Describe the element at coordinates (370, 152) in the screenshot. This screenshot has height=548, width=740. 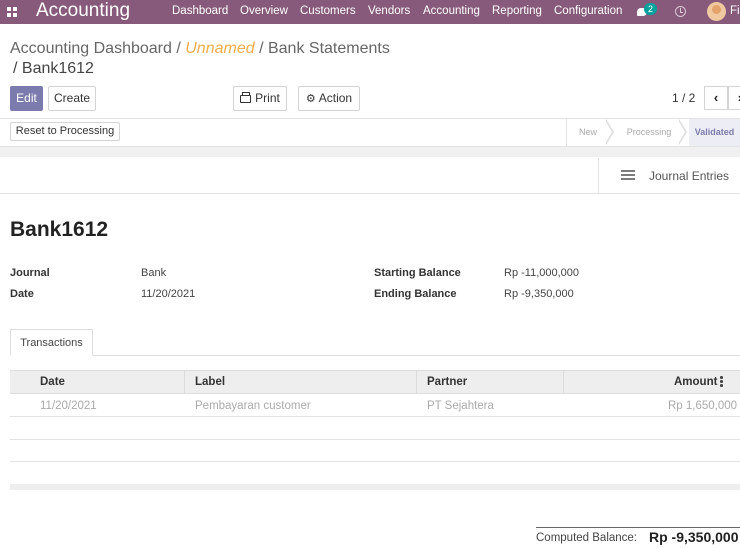
I see `sheet-background` at that location.